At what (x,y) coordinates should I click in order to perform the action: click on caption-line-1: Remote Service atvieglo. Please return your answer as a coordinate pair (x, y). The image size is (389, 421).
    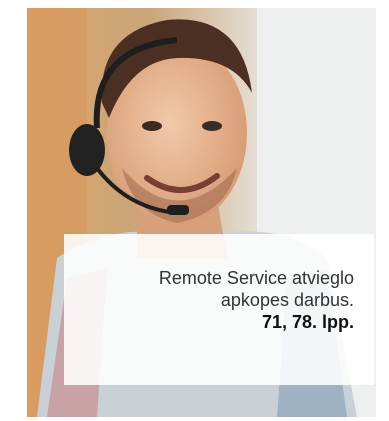
    Looking at the image, I should click on (256, 278).